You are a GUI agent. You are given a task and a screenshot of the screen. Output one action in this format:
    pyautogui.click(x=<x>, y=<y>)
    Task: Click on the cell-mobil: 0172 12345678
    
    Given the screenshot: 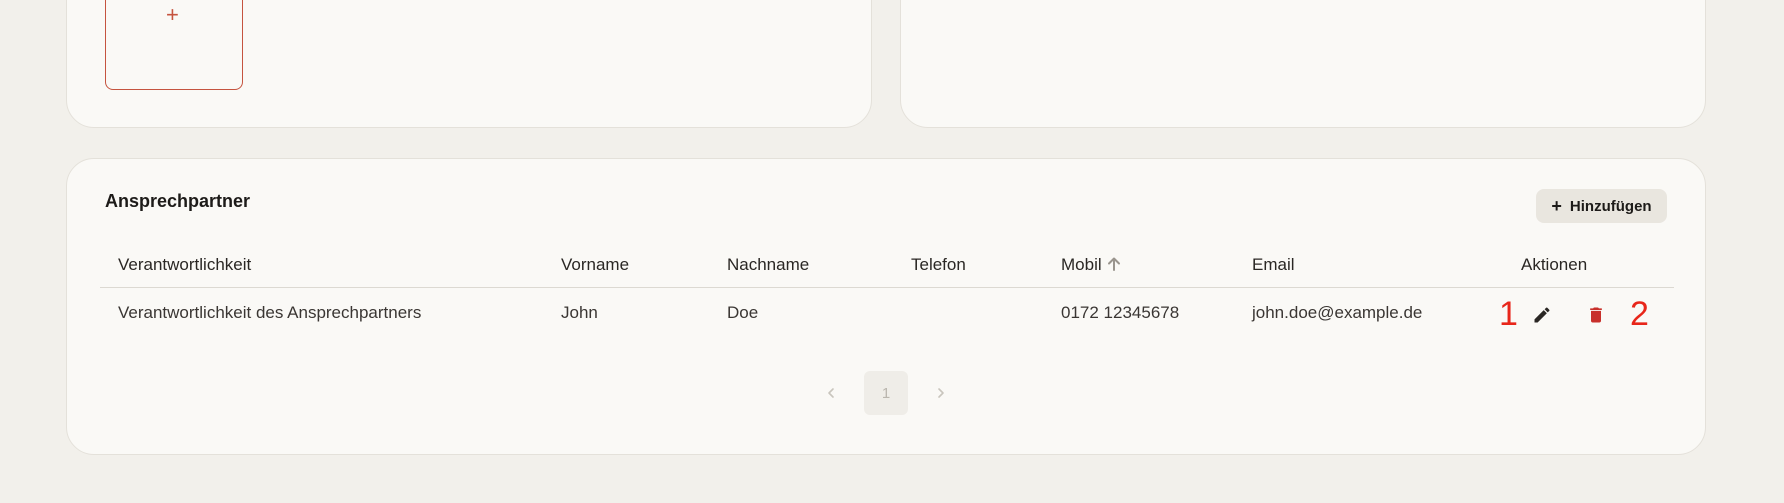 What is the action you would take?
    pyautogui.click(x=1120, y=312)
    